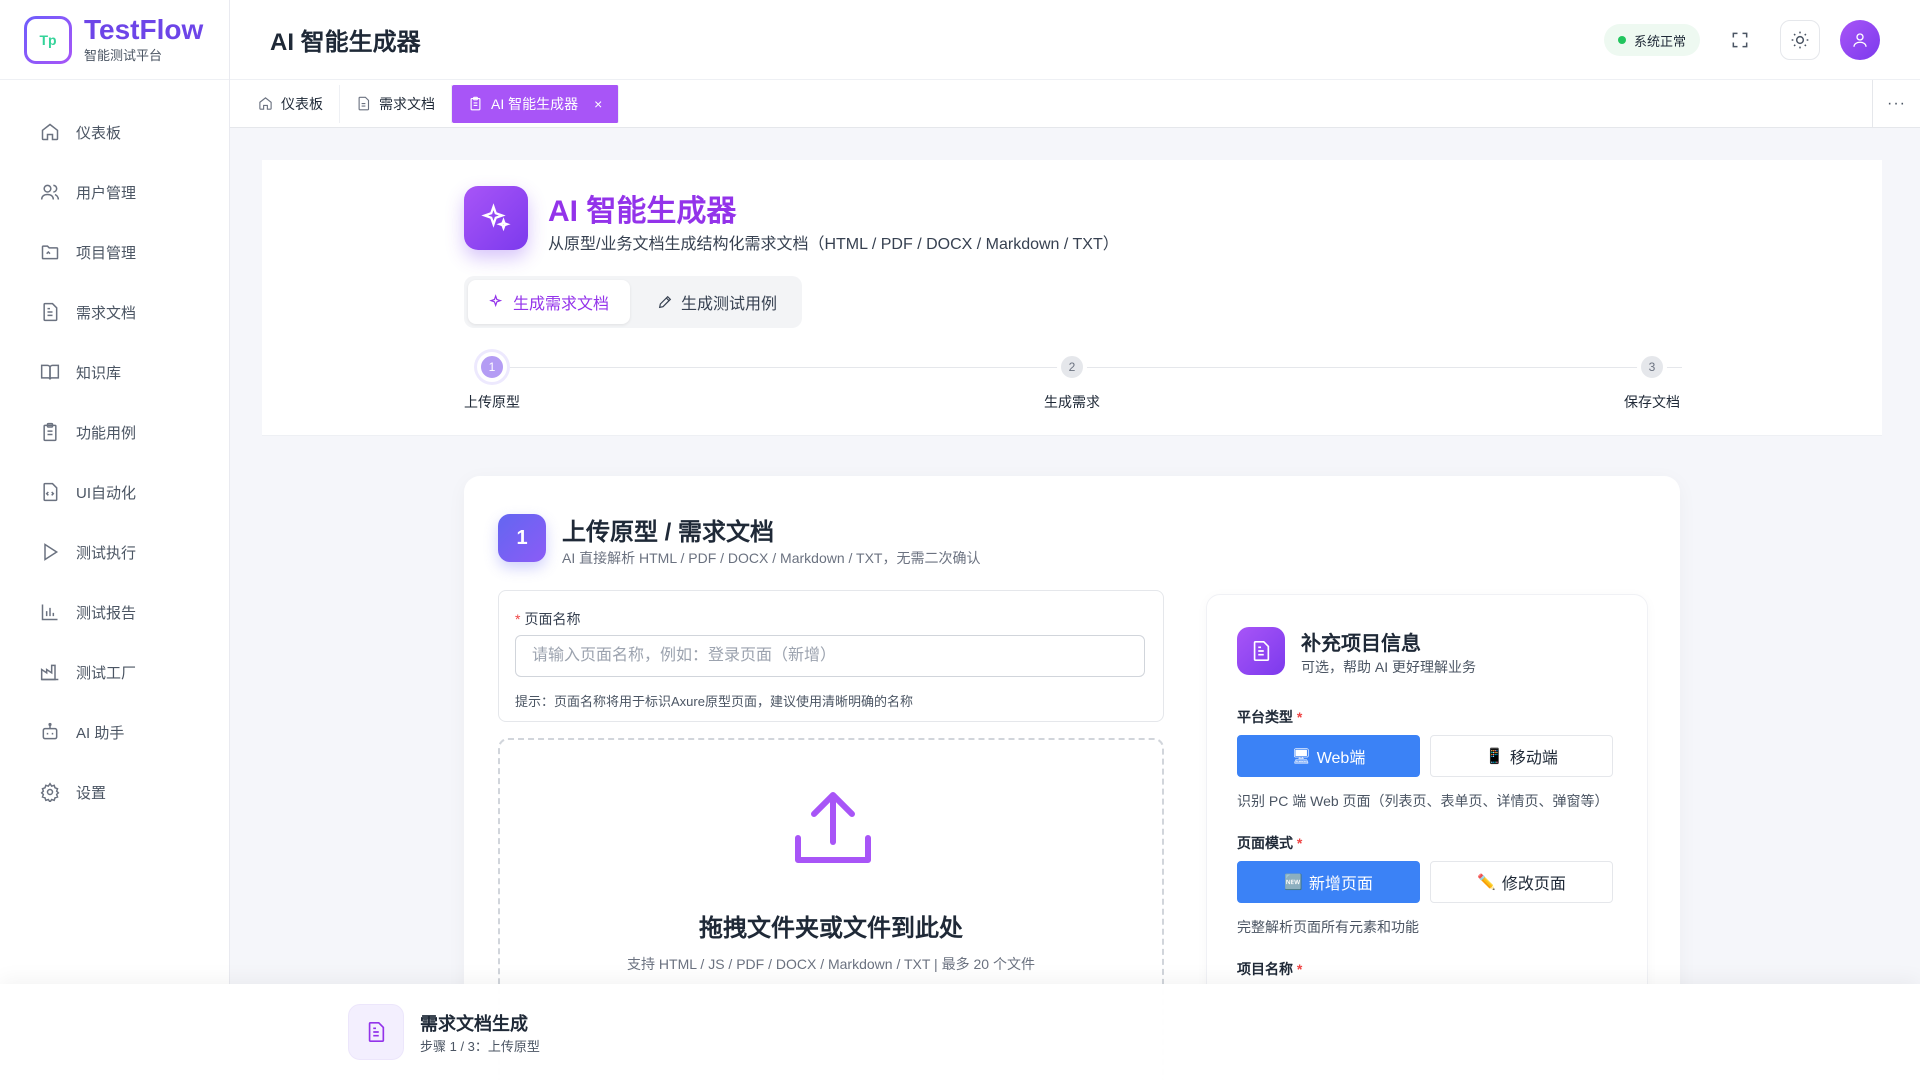 This screenshot has height=1080, width=1920. I want to click on logo-mark-text: Tp, so click(48, 39).